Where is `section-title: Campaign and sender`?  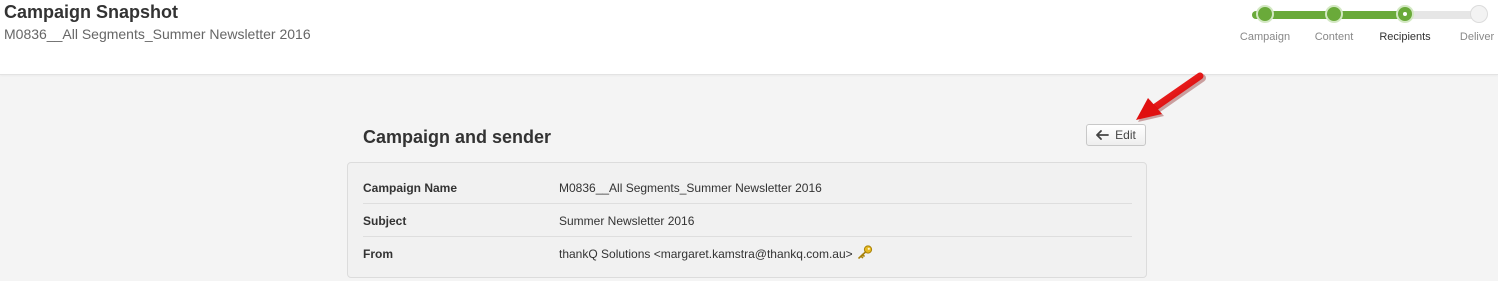
section-title: Campaign and sender is located at coordinates (457, 137).